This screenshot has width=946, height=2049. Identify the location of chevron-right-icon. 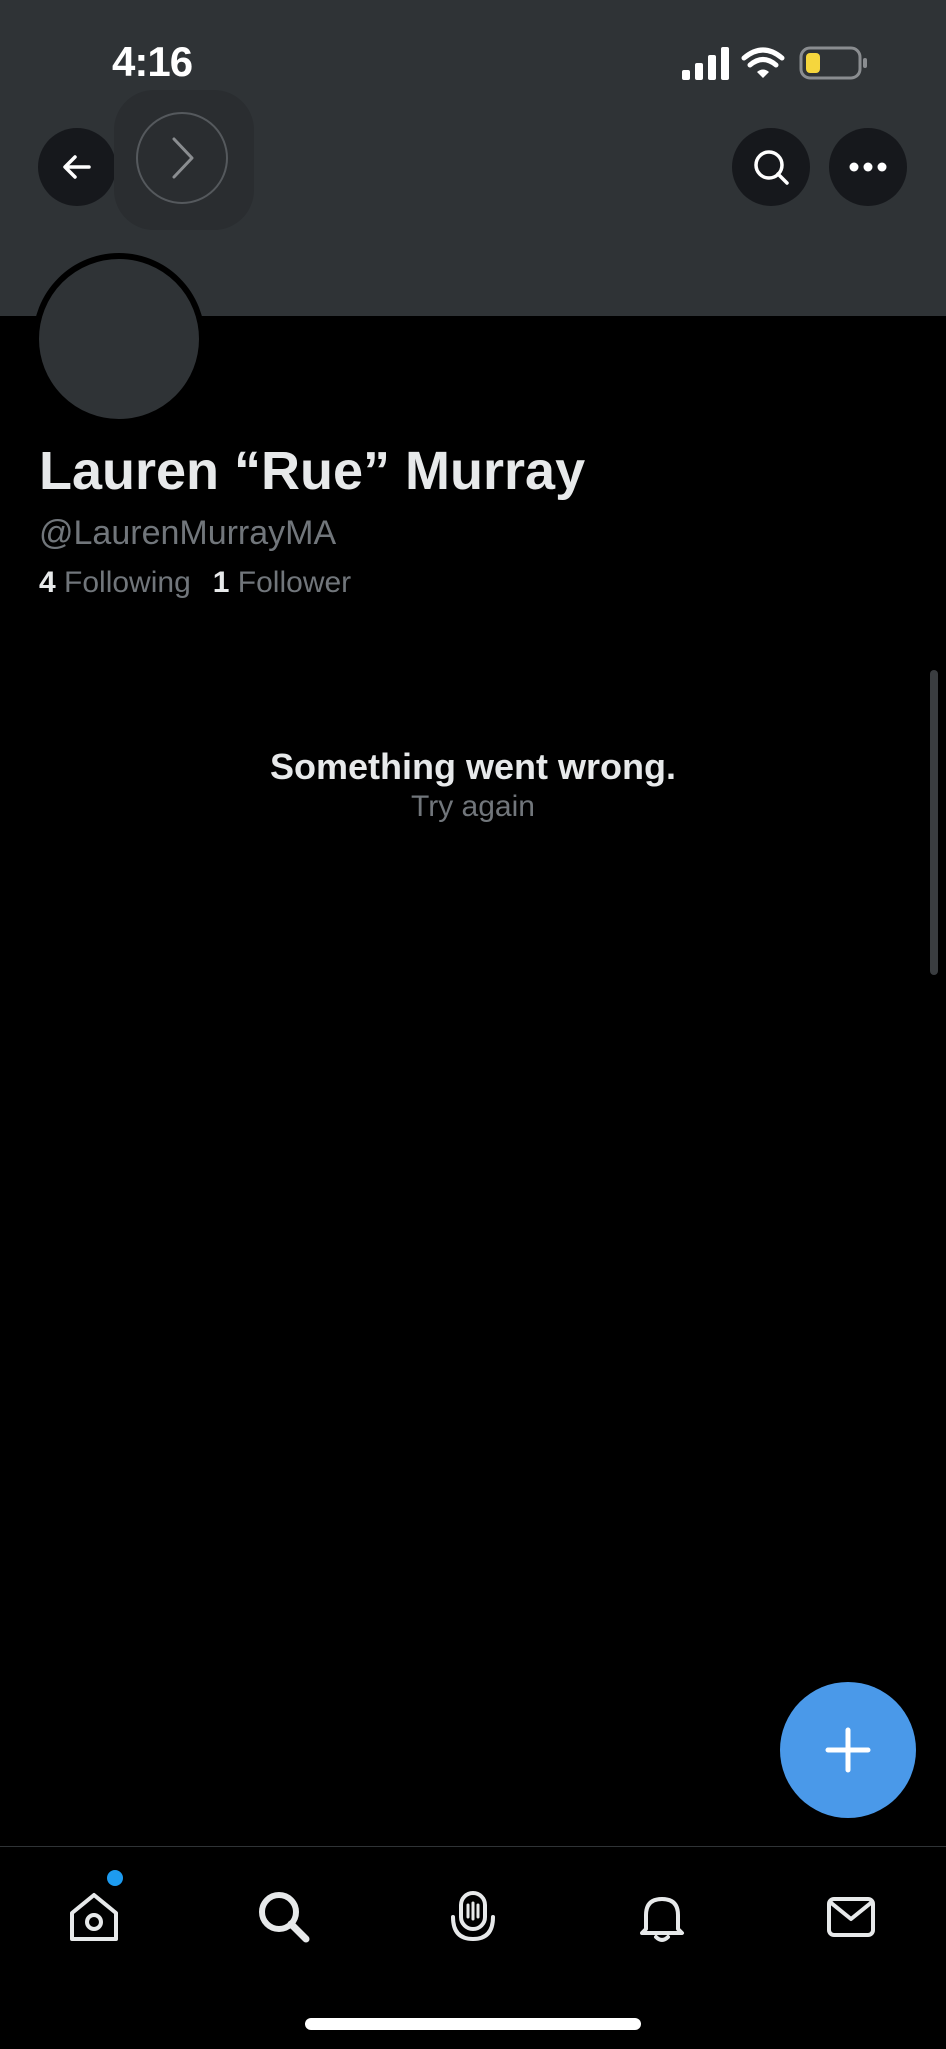
(183, 158).